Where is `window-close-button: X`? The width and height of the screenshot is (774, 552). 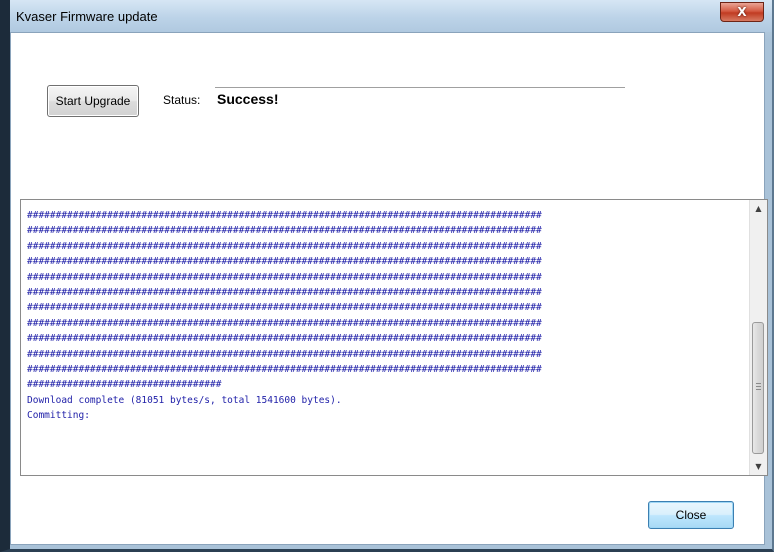
window-close-button: X is located at coordinates (742, 12).